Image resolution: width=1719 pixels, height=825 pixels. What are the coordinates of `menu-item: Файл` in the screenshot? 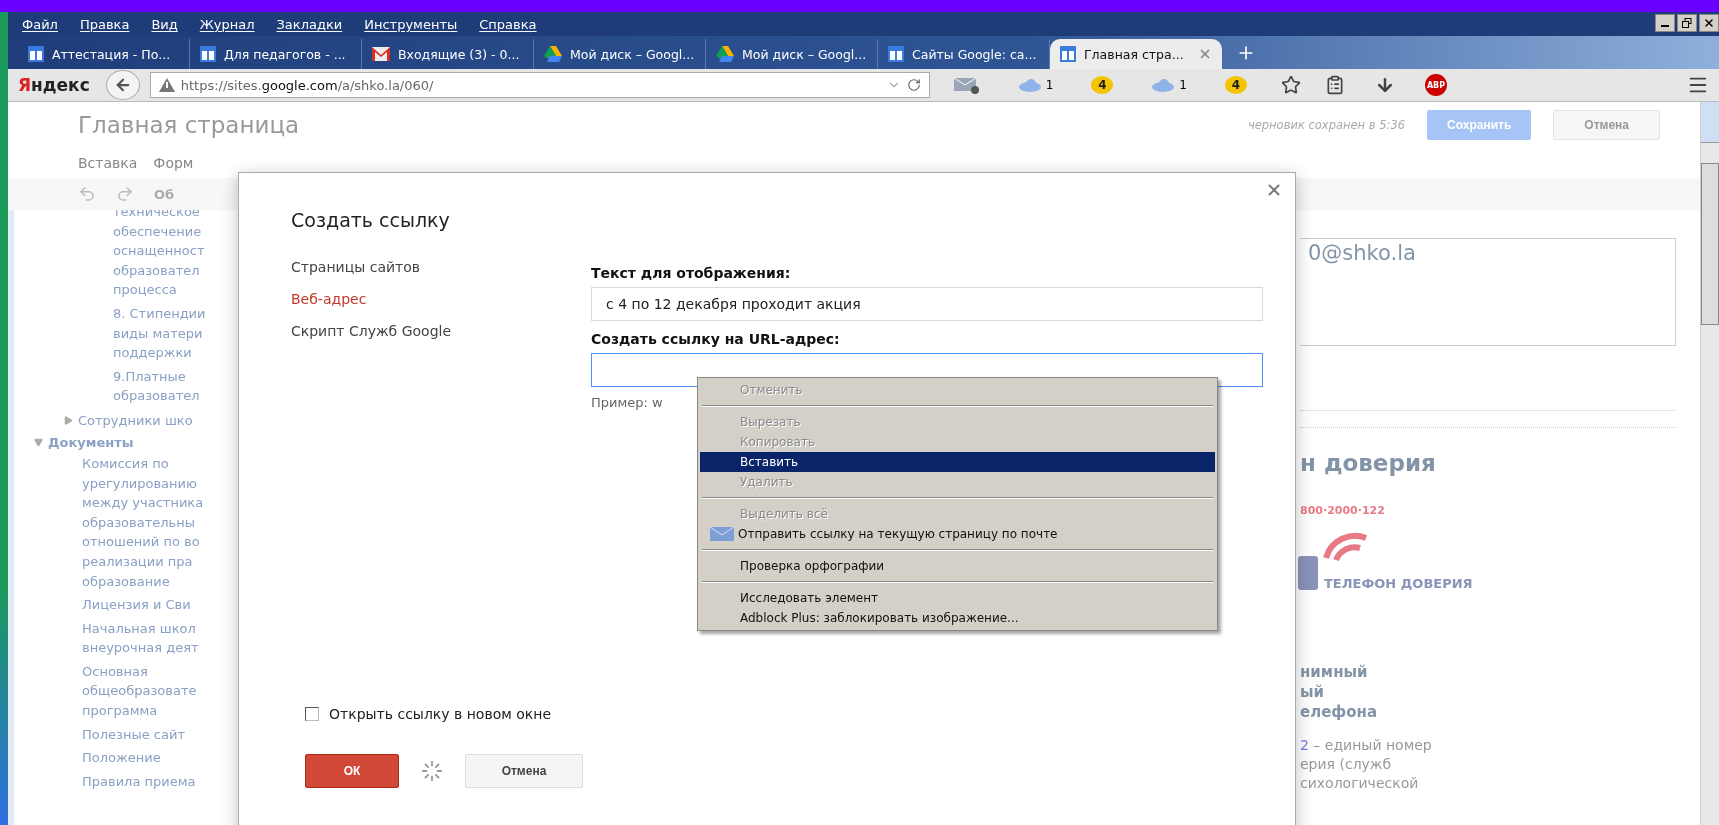 It's located at (40, 24).